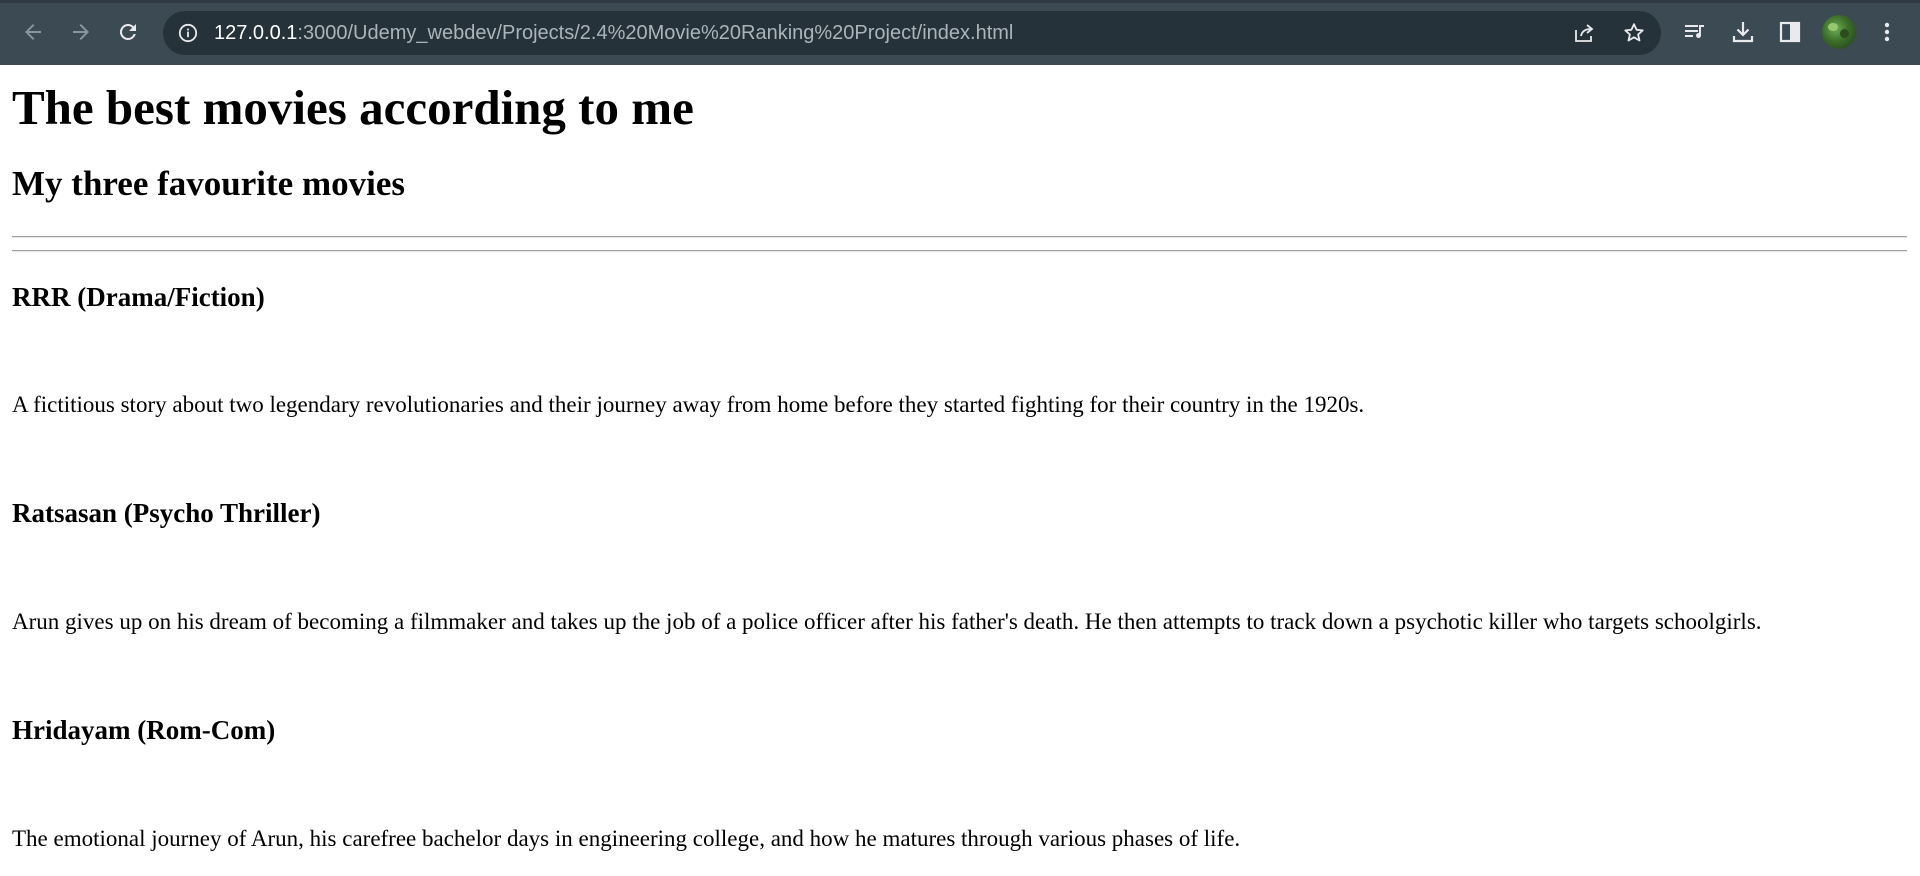  Describe the element at coordinates (960, 1) in the screenshot. I see `tab-strip-edge` at that location.